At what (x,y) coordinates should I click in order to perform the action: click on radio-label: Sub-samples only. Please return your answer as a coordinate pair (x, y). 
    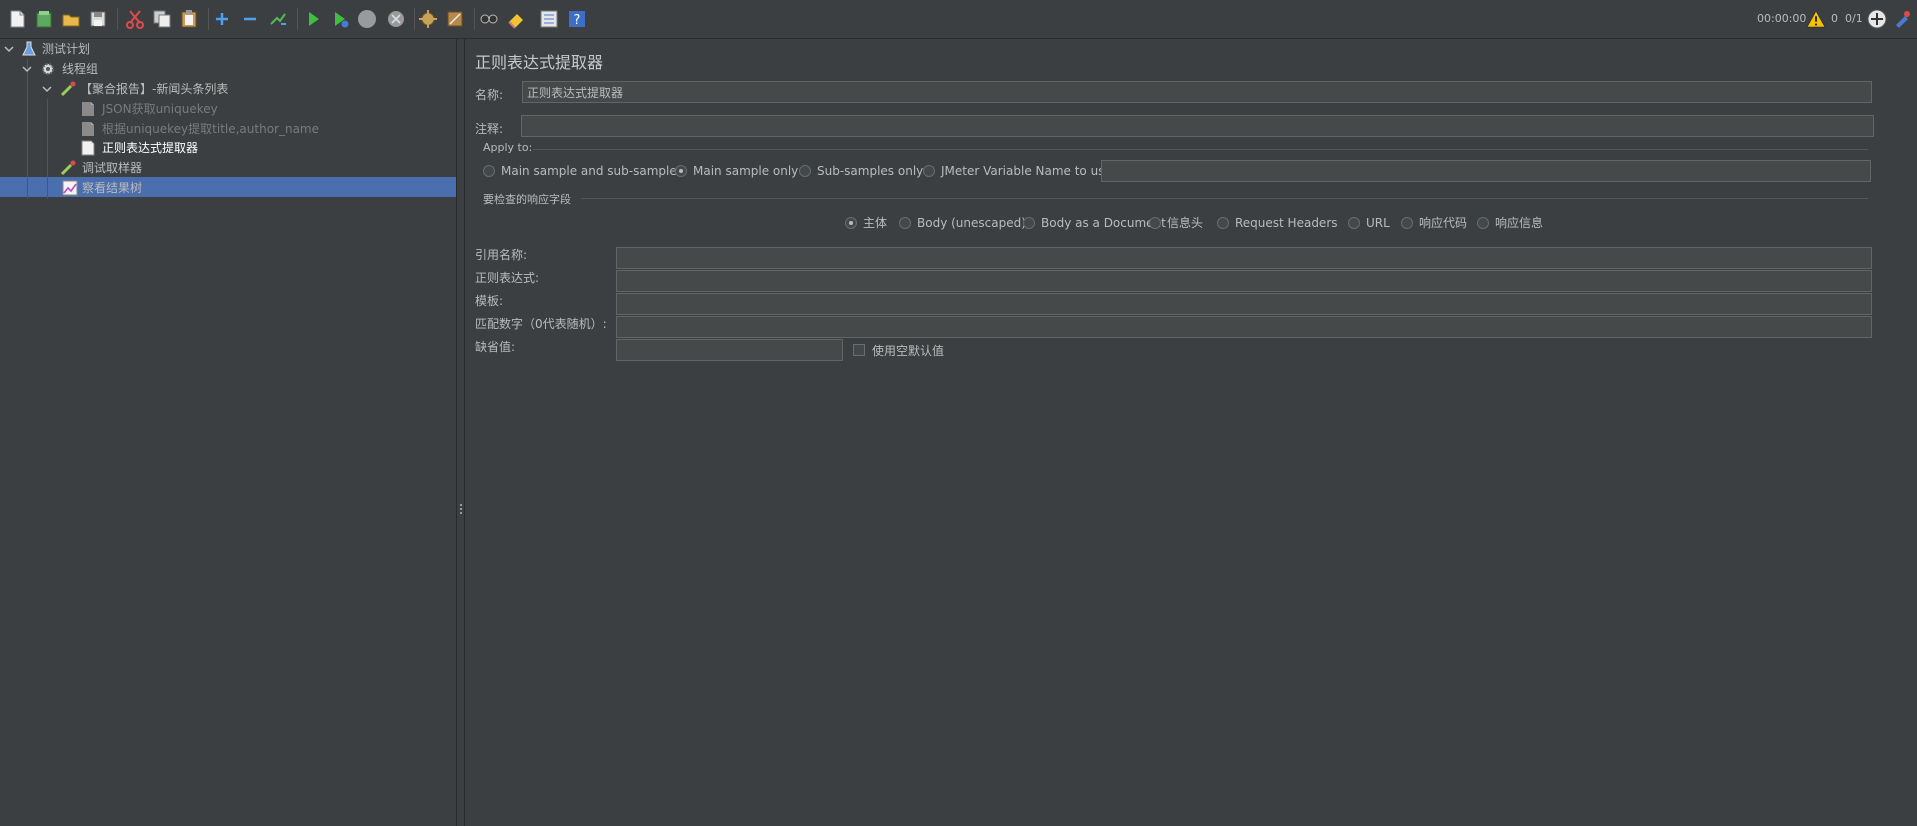
    Looking at the image, I should click on (870, 171).